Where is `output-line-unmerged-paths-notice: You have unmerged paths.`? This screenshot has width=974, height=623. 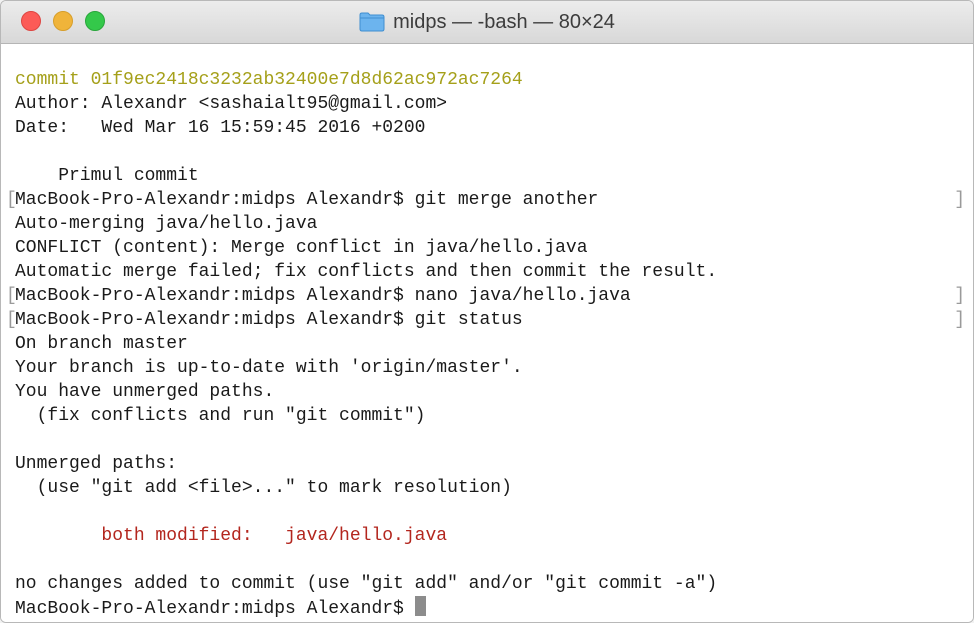 output-line-unmerged-paths-notice: You have unmerged paths. is located at coordinates (145, 392).